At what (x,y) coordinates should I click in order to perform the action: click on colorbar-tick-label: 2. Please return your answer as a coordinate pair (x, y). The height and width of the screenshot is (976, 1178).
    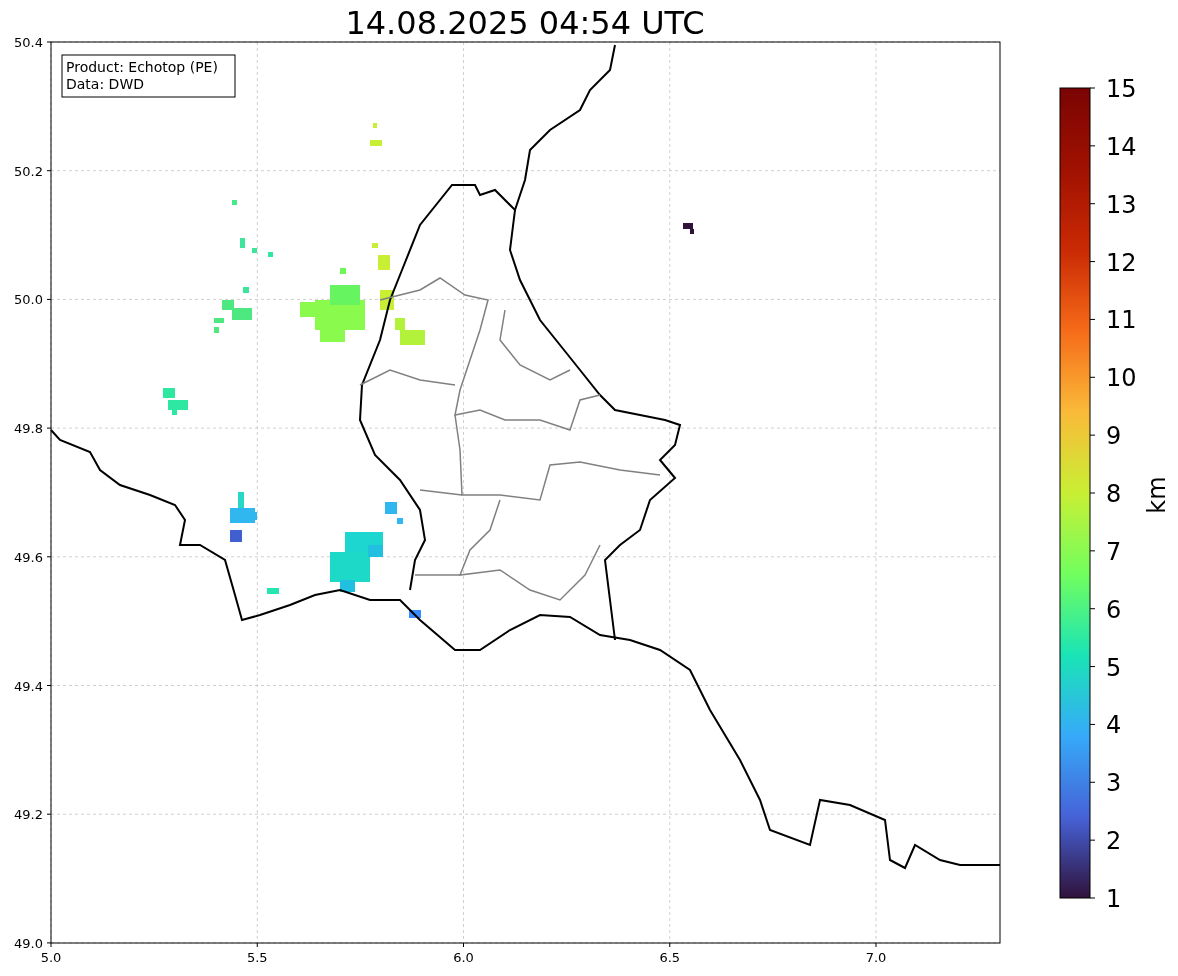
    Looking at the image, I should click on (1114, 841).